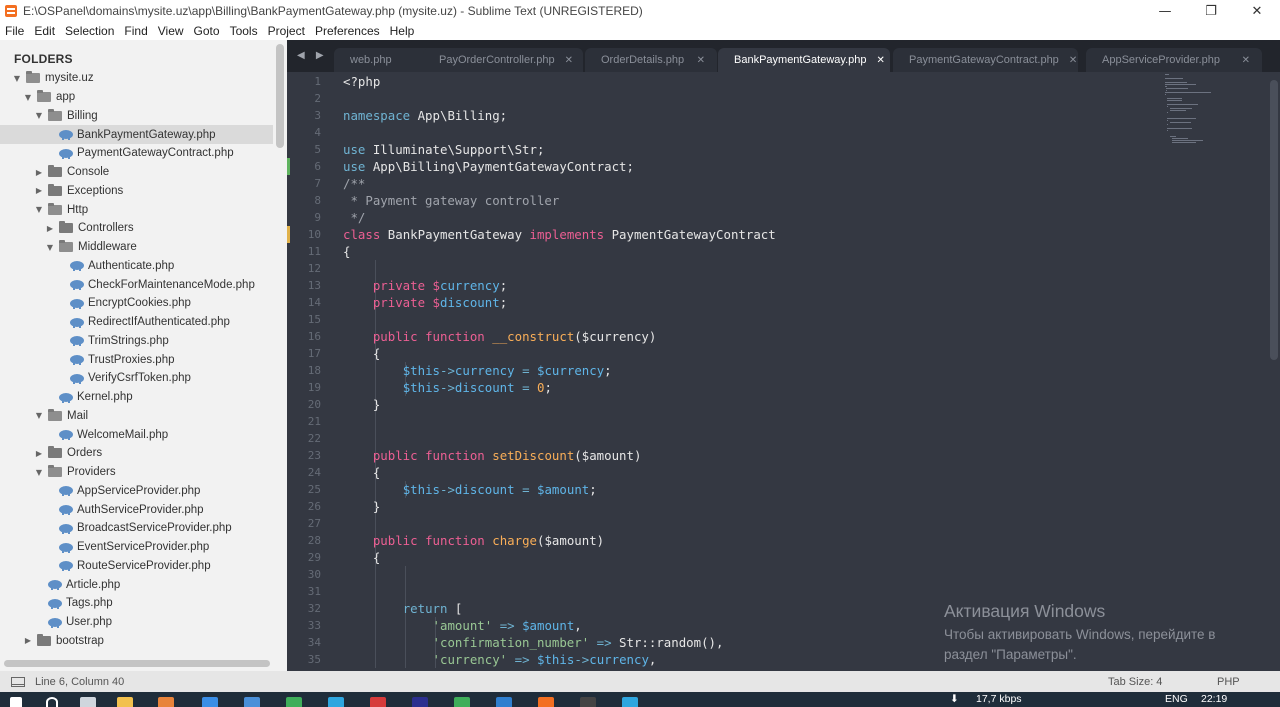 This screenshot has height=707, width=1280. What do you see at coordinates (500, 336) in the screenshot?
I see `code-line: public function __construct($currency)` at bounding box center [500, 336].